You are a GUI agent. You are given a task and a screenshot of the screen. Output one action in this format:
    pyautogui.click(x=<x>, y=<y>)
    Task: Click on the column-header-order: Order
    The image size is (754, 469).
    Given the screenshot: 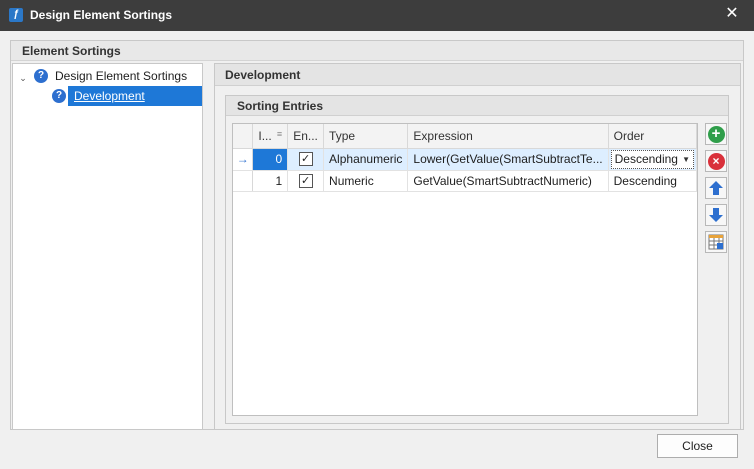 What is the action you would take?
    pyautogui.click(x=652, y=136)
    